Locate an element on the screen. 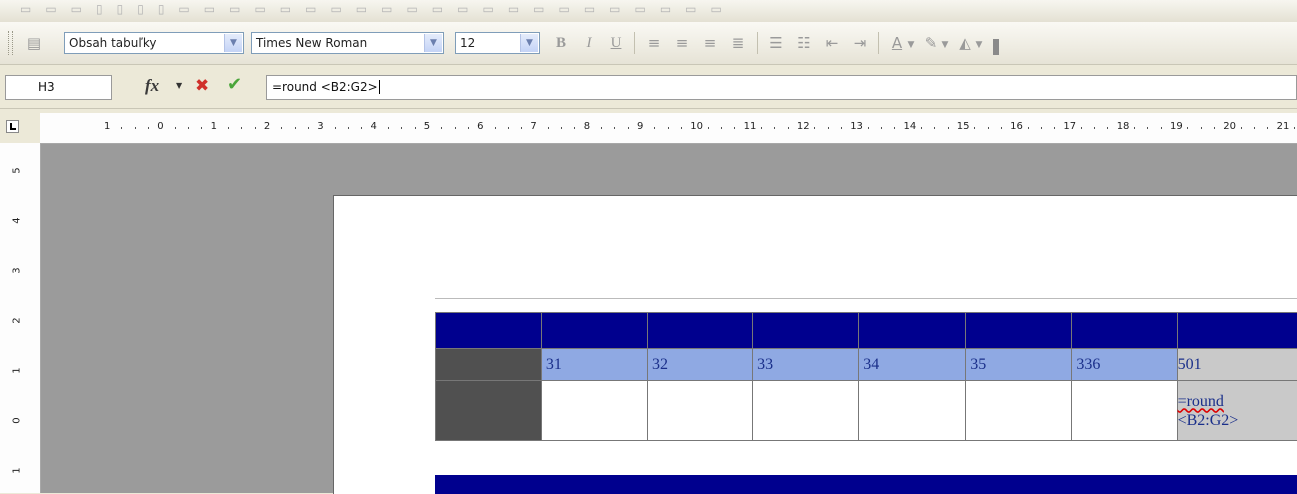  table-cell: 32 is located at coordinates (699, 365).